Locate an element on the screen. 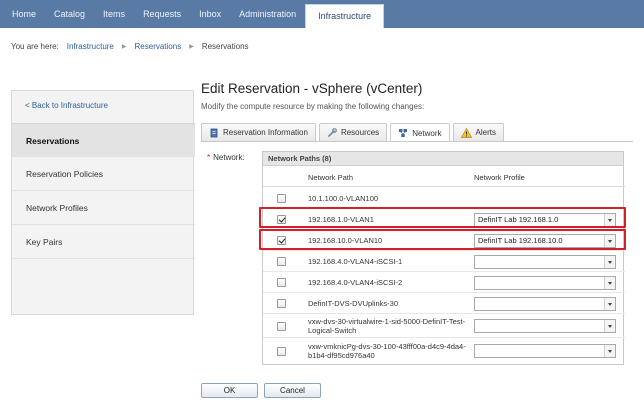 The image size is (644, 413). tab-label: Resources is located at coordinates (360, 132).